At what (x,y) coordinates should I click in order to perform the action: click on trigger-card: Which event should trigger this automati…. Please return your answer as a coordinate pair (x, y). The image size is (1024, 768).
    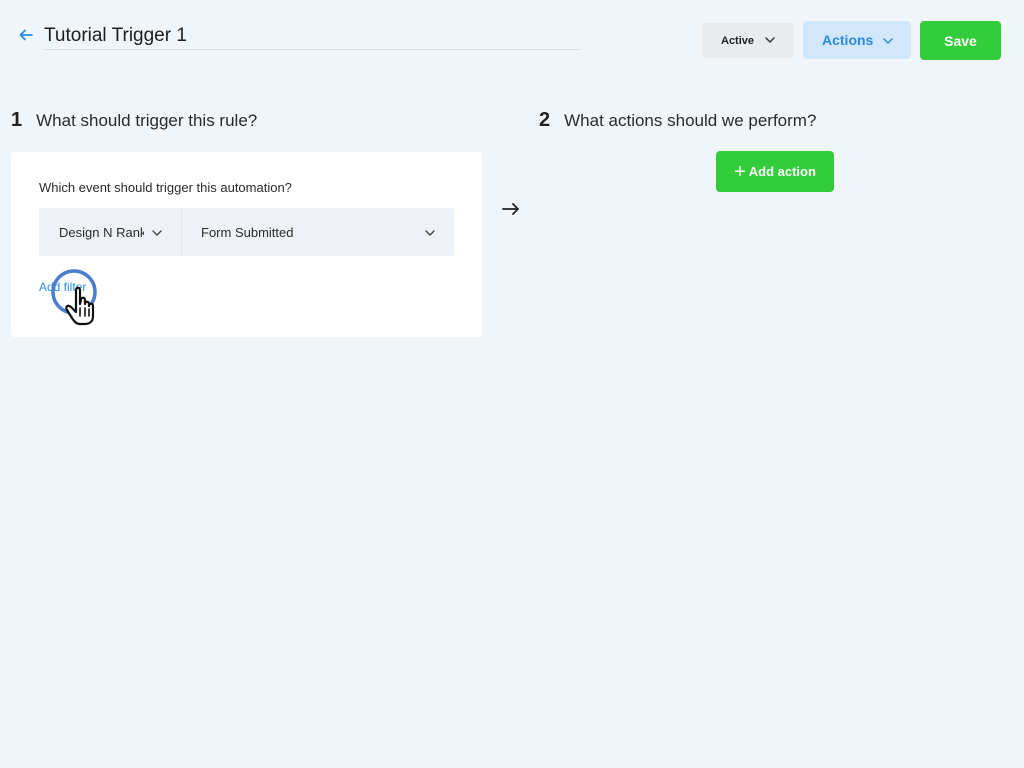
    Looking at the image, I should click on (246, 244).